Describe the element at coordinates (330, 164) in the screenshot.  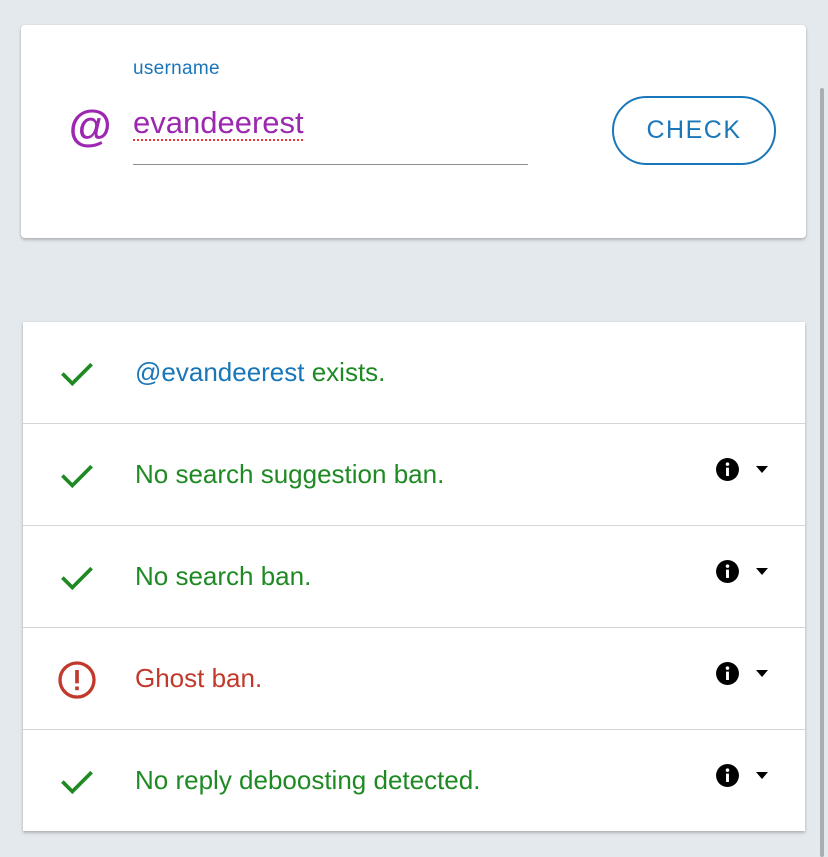
I see `username-input-underline` at that location.